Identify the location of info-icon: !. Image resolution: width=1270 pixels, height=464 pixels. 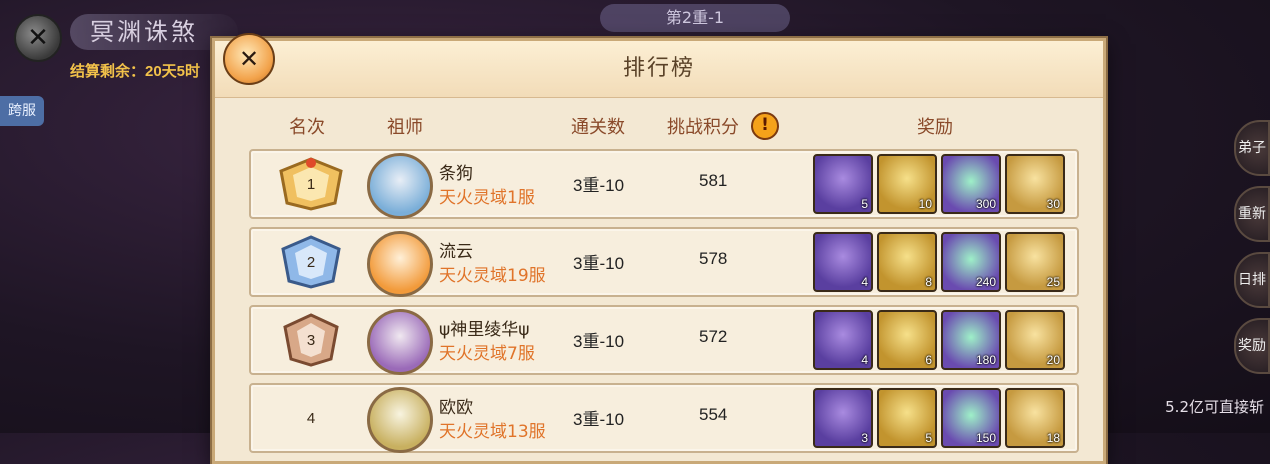
(765, 126).